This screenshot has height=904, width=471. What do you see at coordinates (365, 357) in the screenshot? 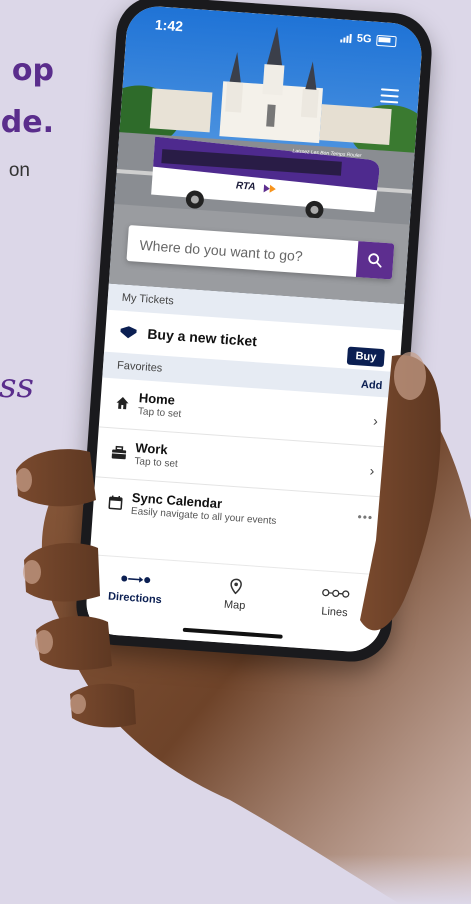
I see `buy-button: Buy` at bounding box center [365, 357].